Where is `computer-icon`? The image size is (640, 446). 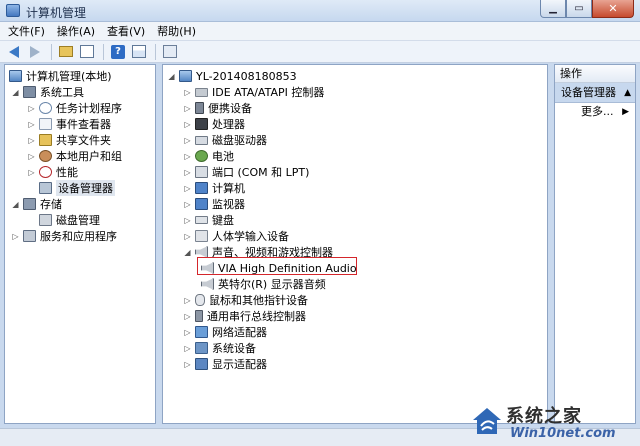
computer-icon is located at coordinates (185, 76).